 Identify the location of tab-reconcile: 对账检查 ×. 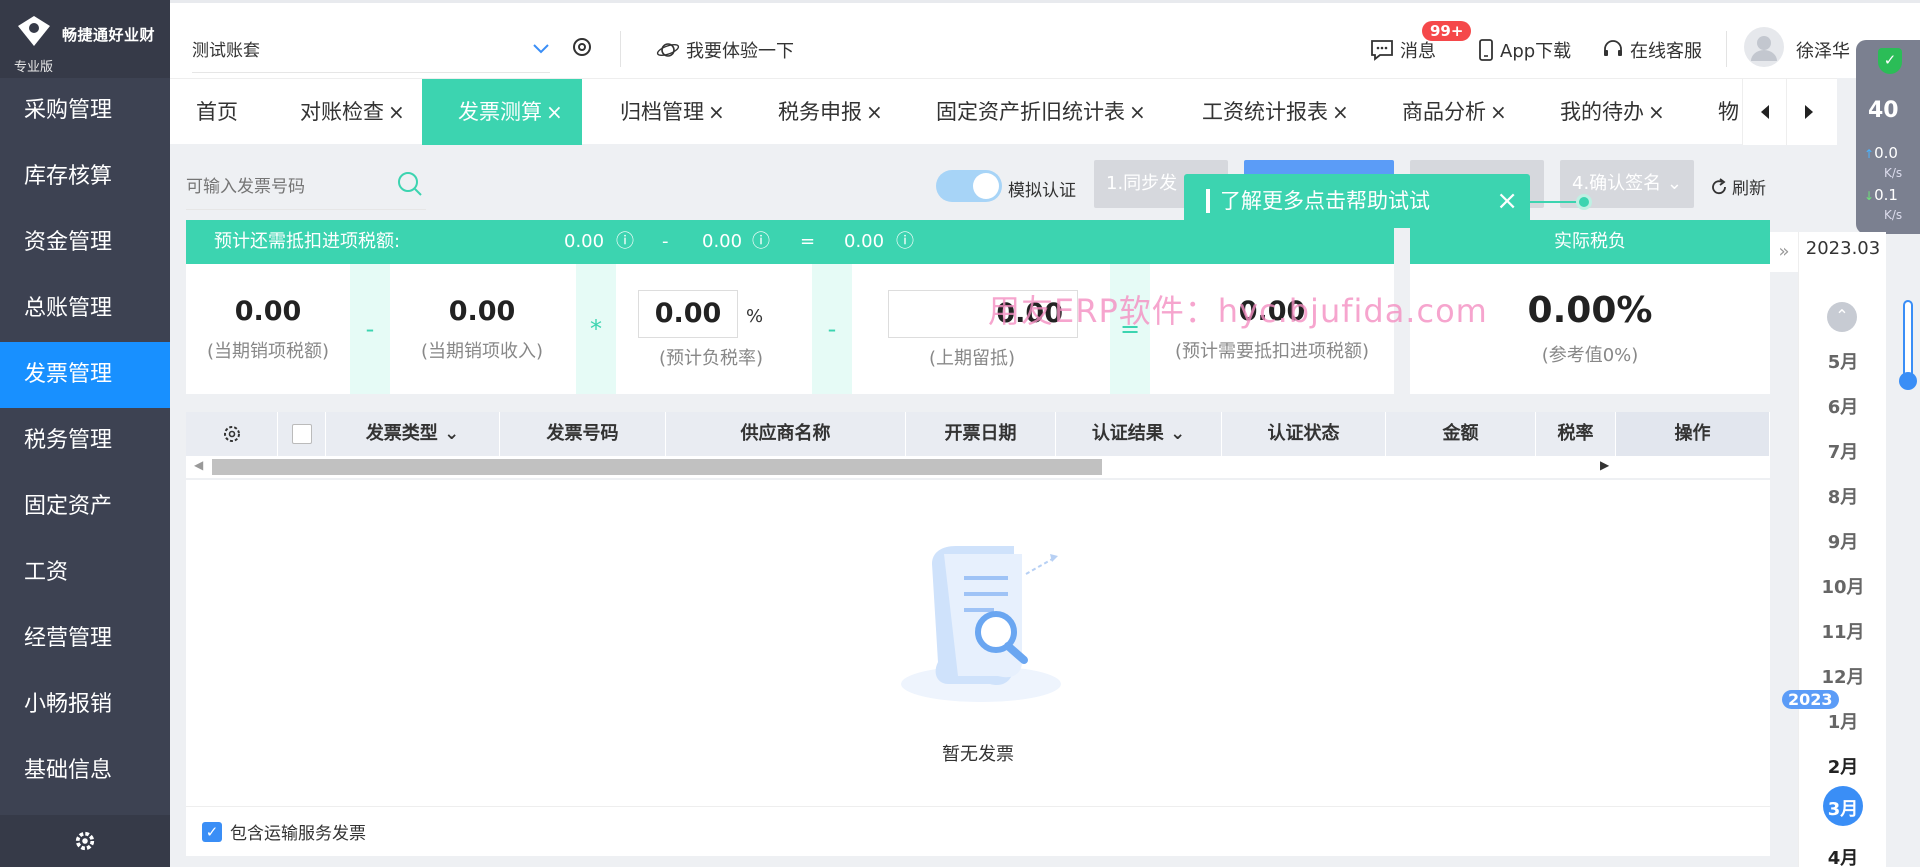
(352, 112).